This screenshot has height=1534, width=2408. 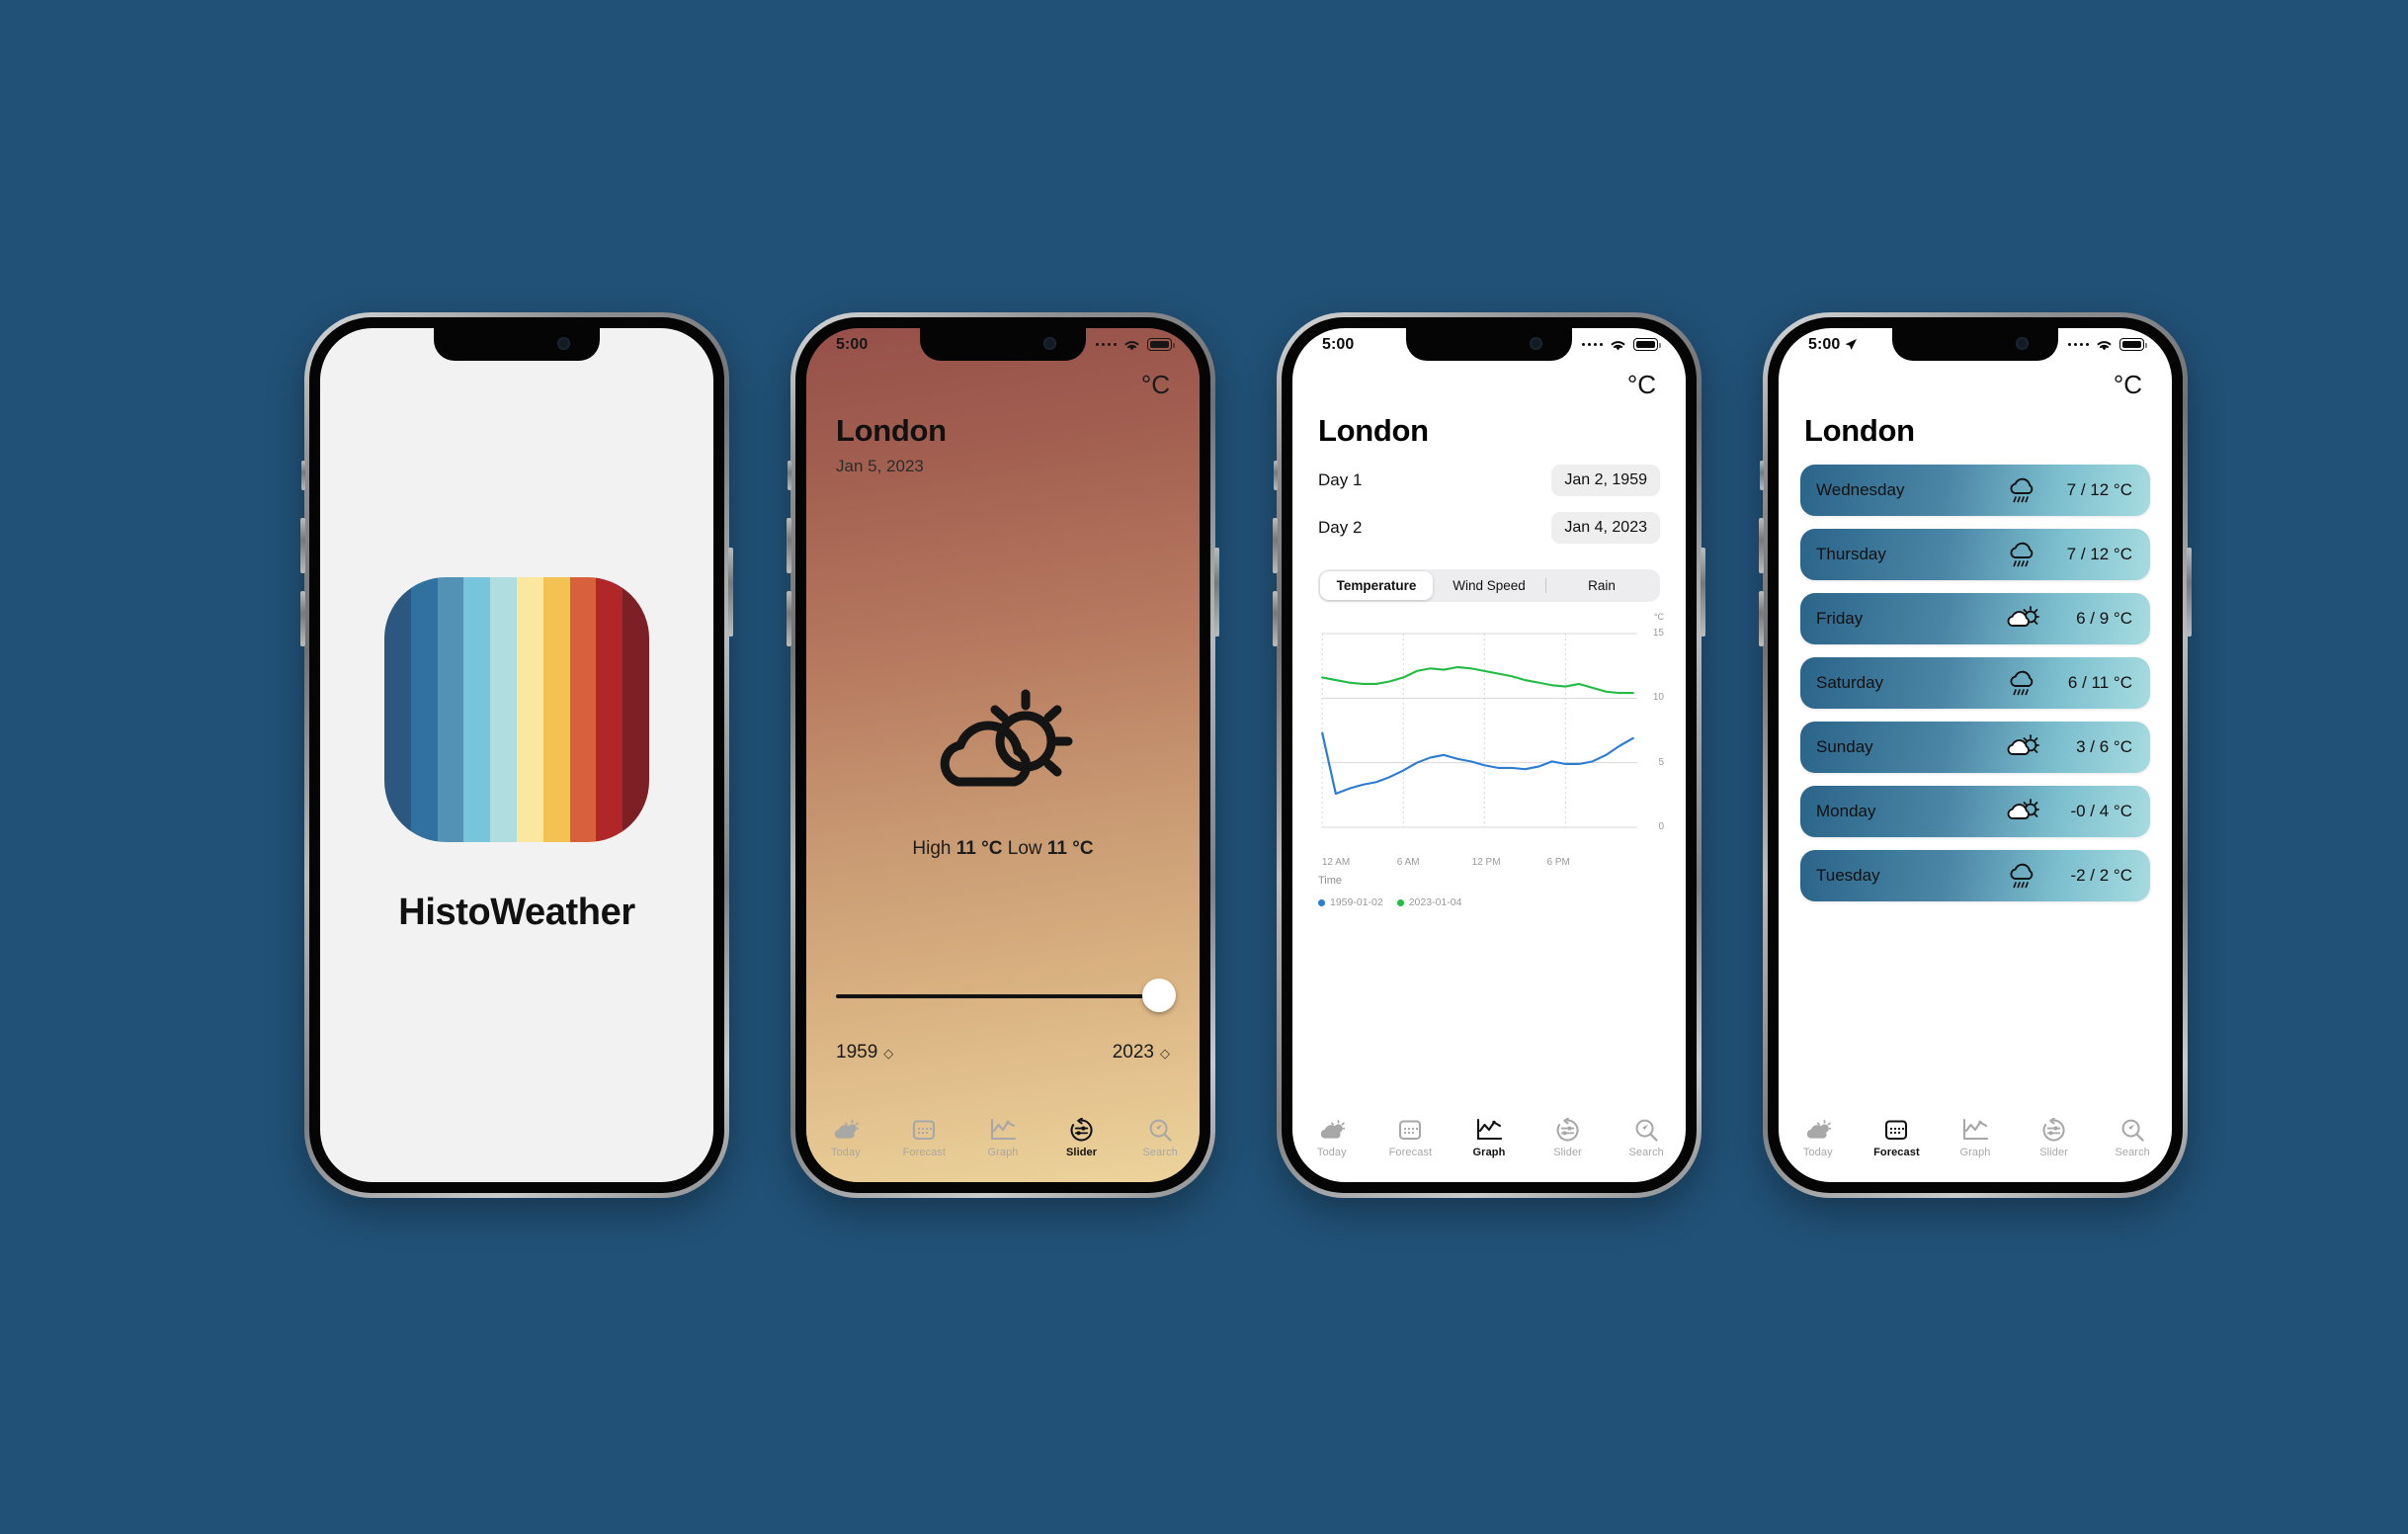 I want to click on phone-splash: HistoWeather, so click(x=516, y=755).